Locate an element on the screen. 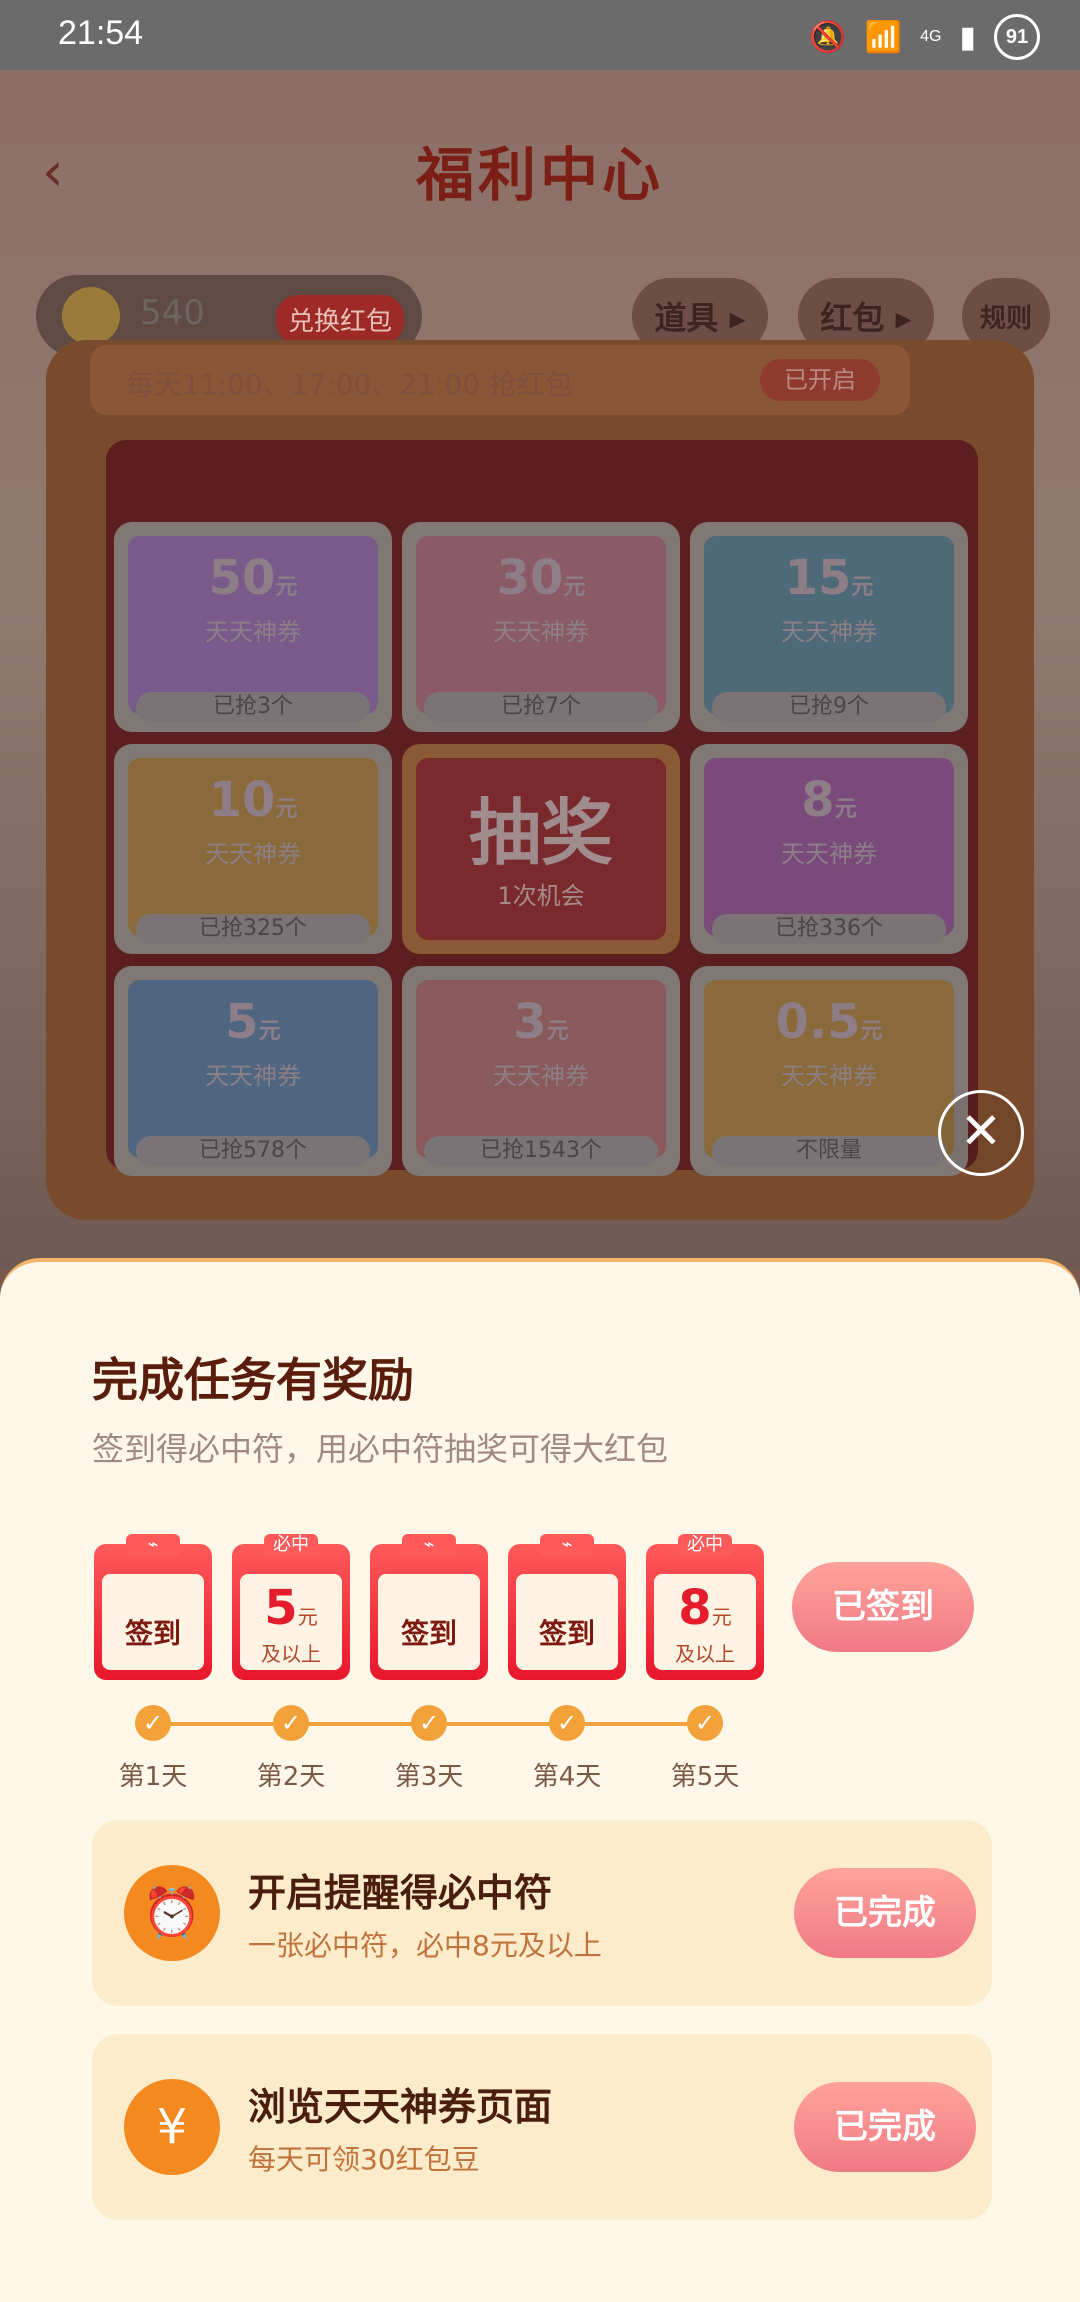 Image resolution: width=1080 pixels, height=2302 pixels. day-label: 第3天 is located at coordinates (429, 1777).